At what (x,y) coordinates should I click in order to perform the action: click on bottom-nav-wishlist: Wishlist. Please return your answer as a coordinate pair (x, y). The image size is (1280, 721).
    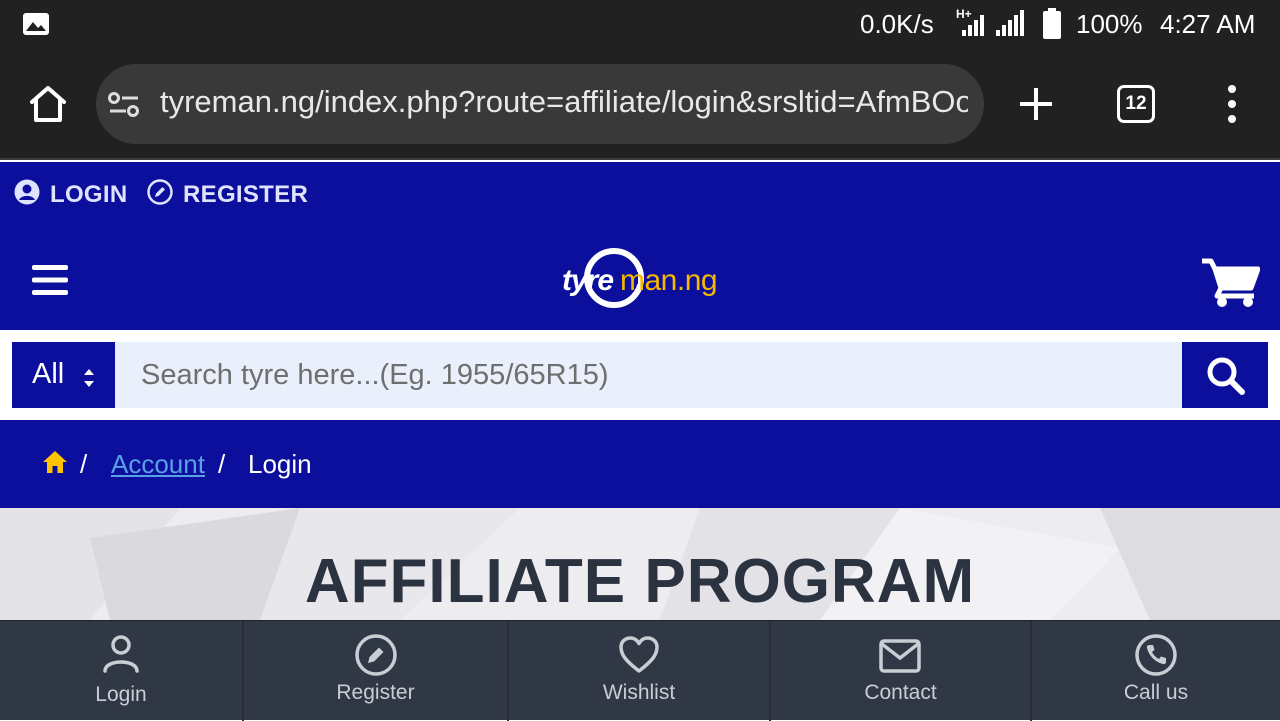
    Looking at the image, I should click on (639, 671).